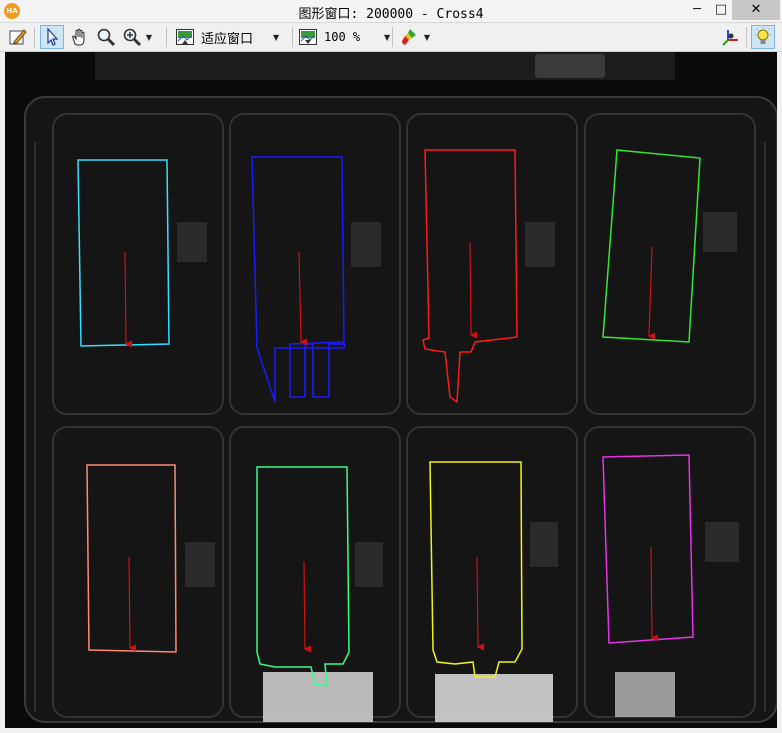  What do you see at coordinates (132, 37) in the screenshot?
I see `zoom-in-icon` at bounding box center [132, 37].